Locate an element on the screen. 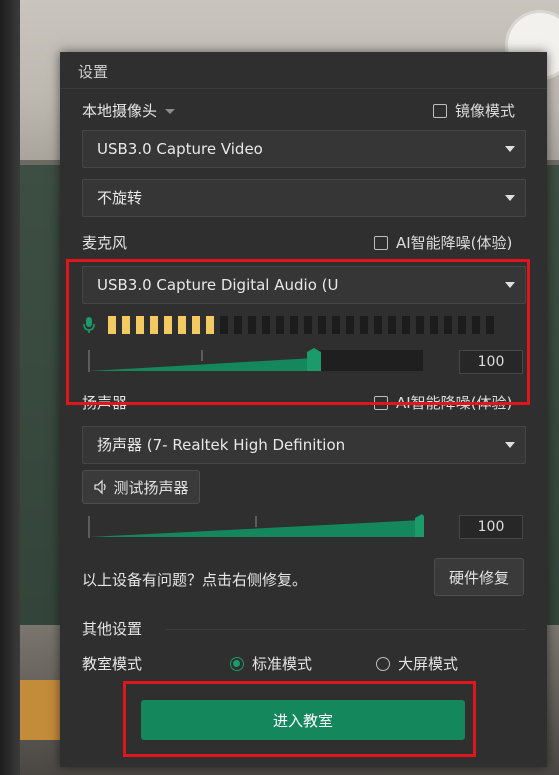 The width and height of the screenshot is (559, 775). test-speaker-button: 测试扬声器 is located at coordinates (141, 487).